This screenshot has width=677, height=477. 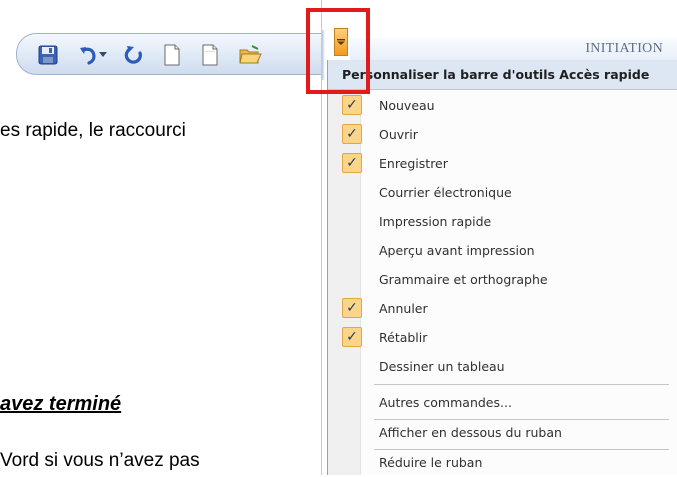 I want to click on quick-access-toolbar, so click(x=170, y=54).